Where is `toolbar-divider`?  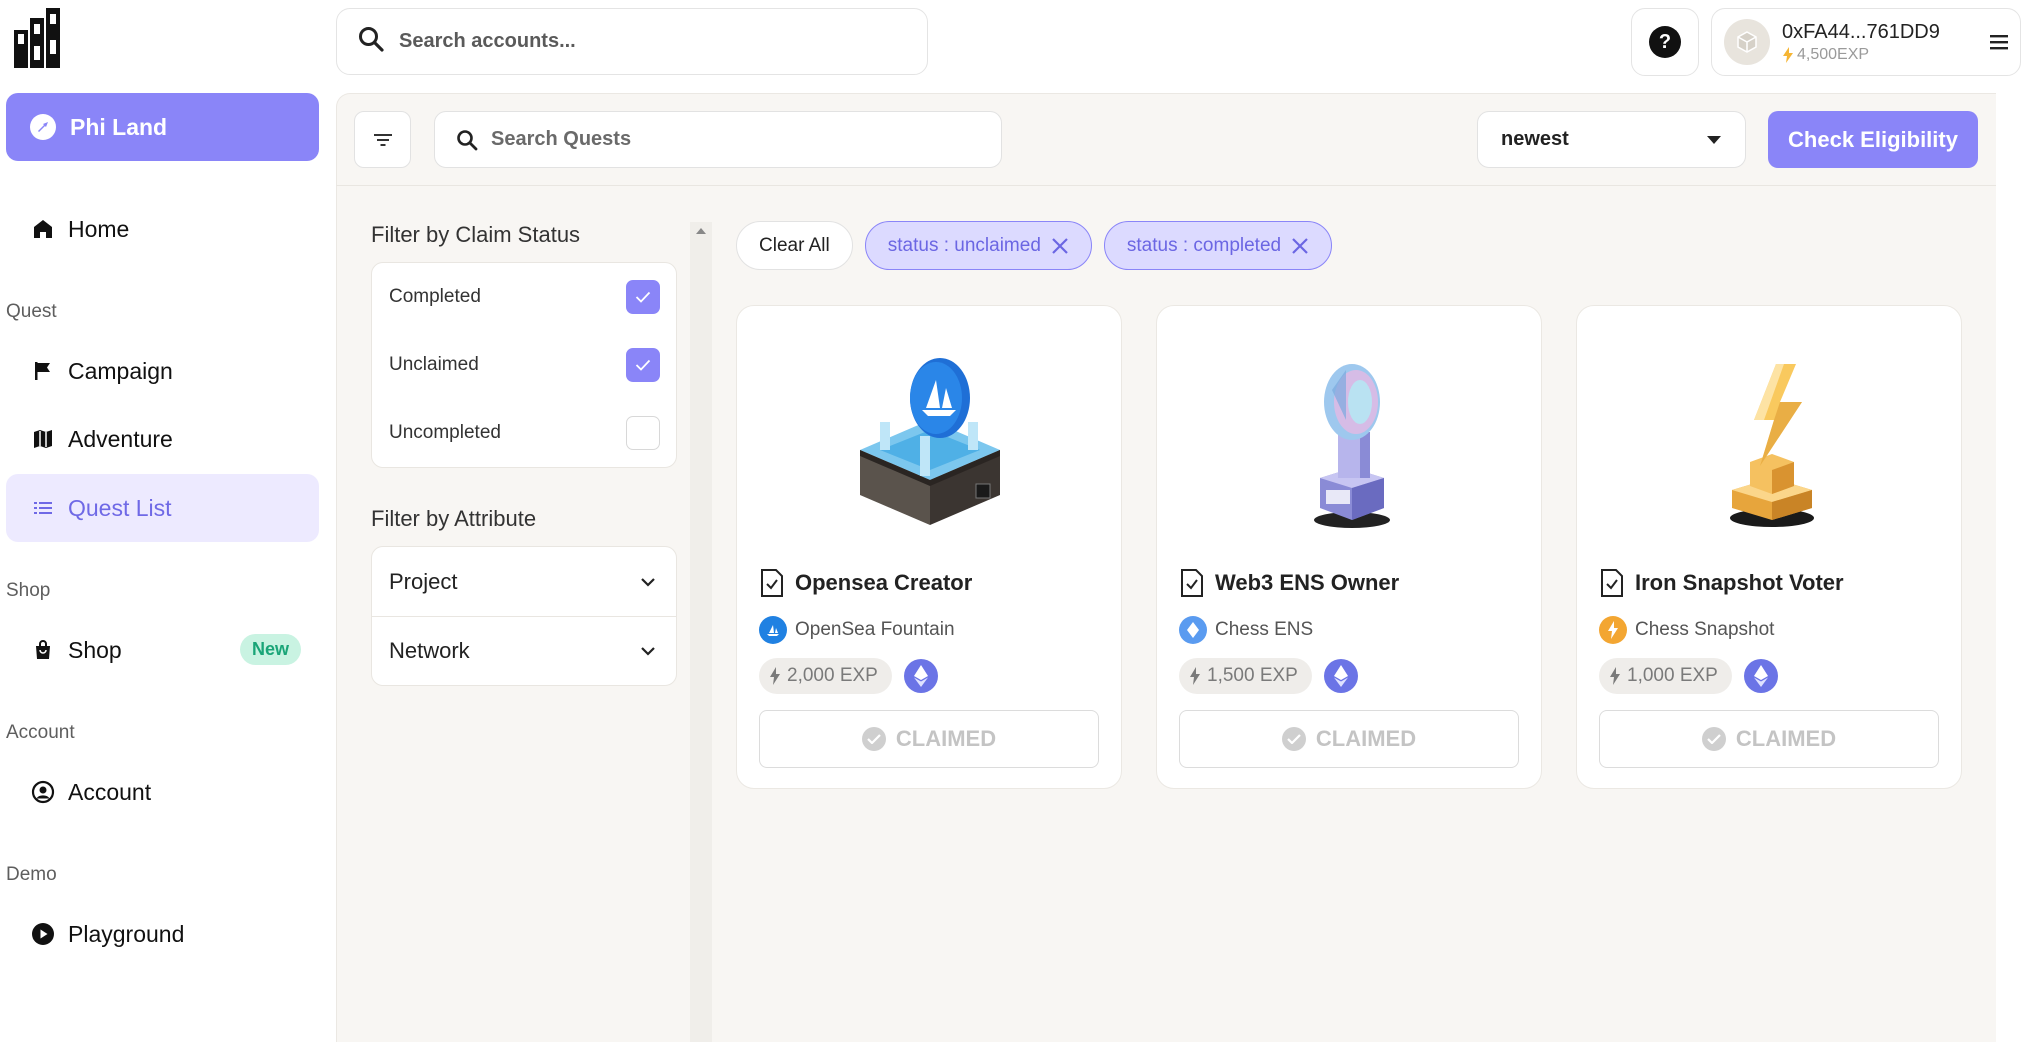 toolbar-divider is located at coordinates (1166, 185).